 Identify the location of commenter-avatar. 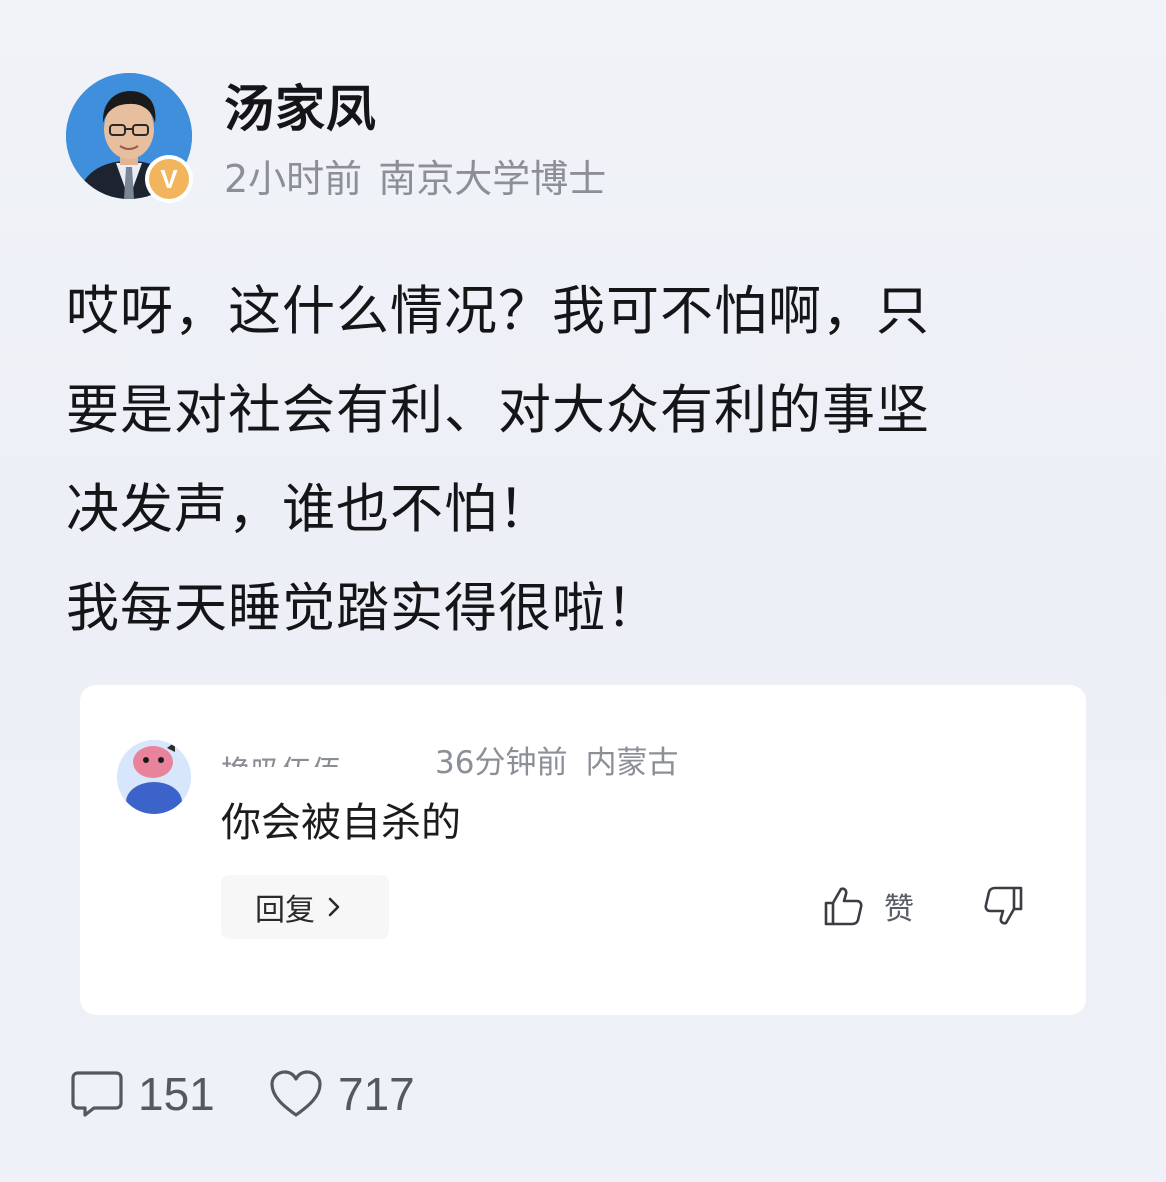
(154, 777).